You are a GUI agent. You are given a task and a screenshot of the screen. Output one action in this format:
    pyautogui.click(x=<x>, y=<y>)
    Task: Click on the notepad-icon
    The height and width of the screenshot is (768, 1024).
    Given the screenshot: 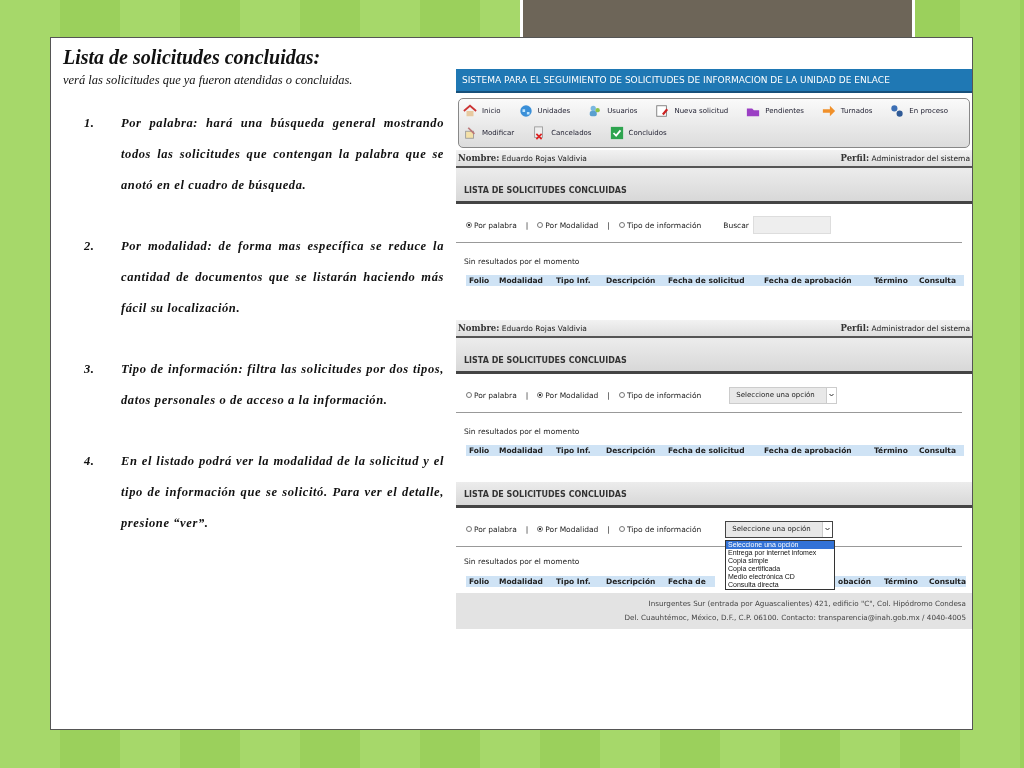 What is the action you would take?
    pyautogui.click(x=662, y=111)
    